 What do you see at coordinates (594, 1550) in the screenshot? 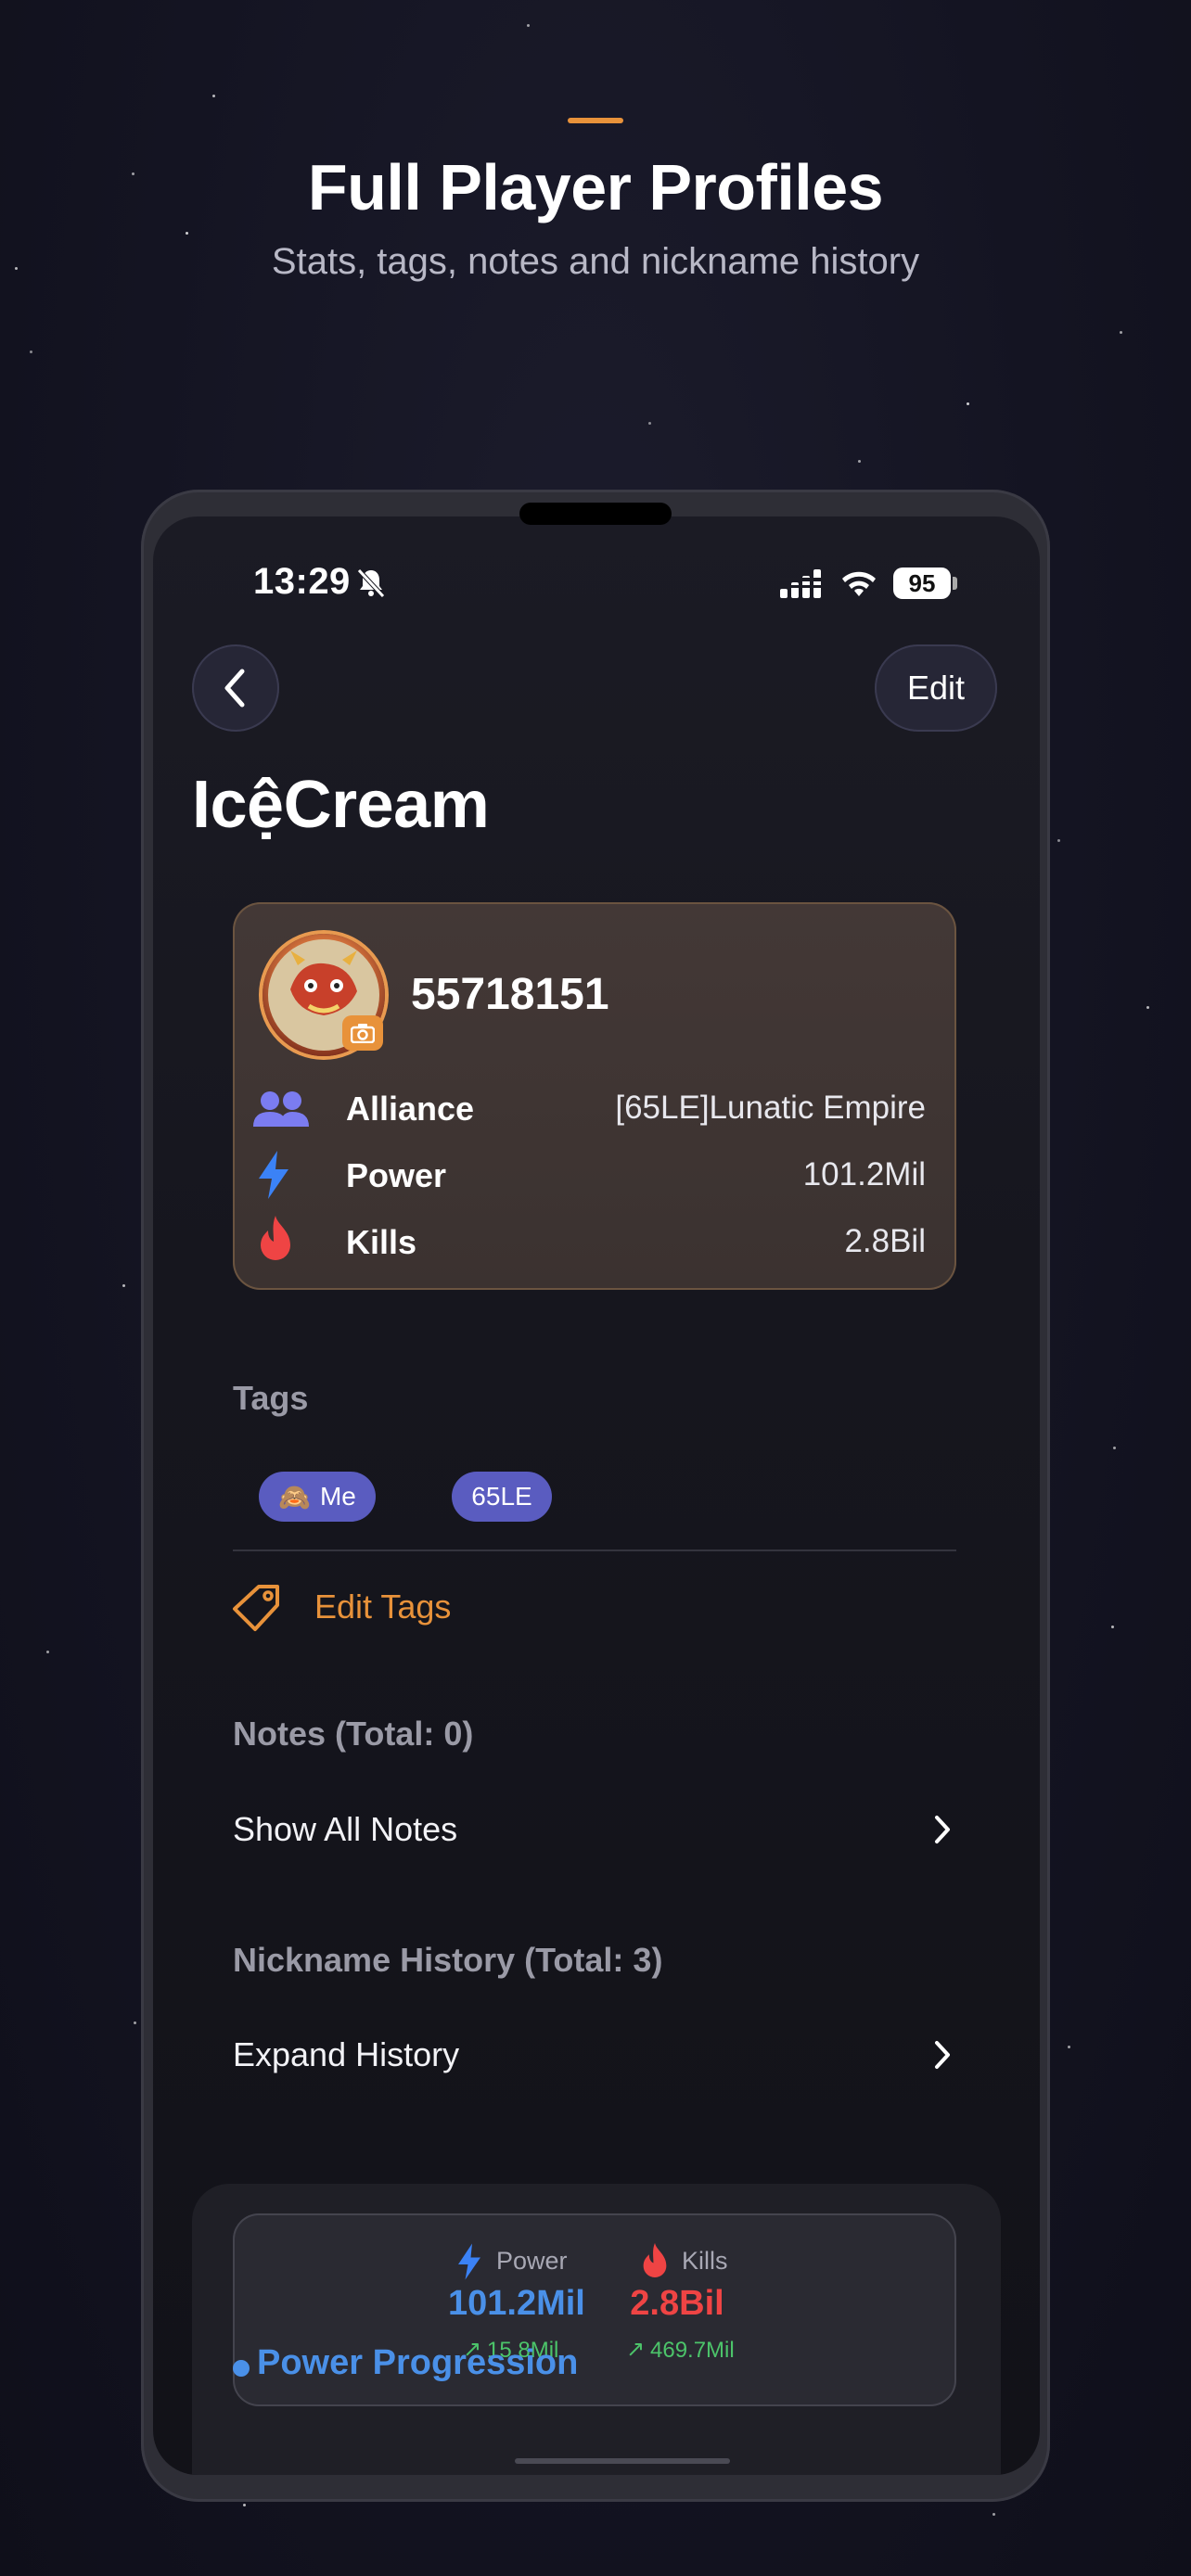
I see `divider` at bounding box center [594, 1550].